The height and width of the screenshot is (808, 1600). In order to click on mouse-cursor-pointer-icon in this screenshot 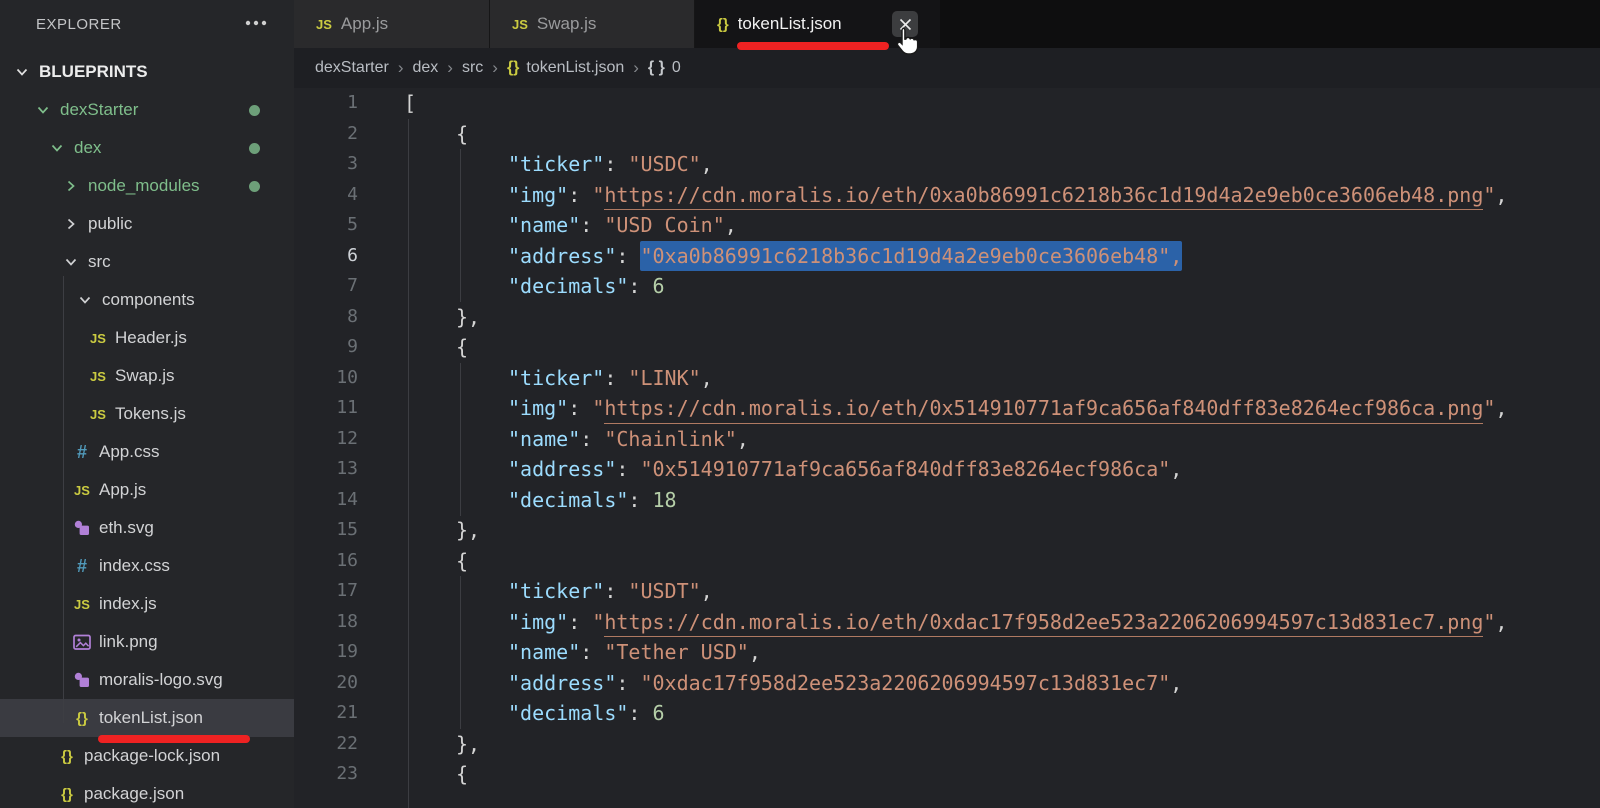, I will do `click(907, 41)`.